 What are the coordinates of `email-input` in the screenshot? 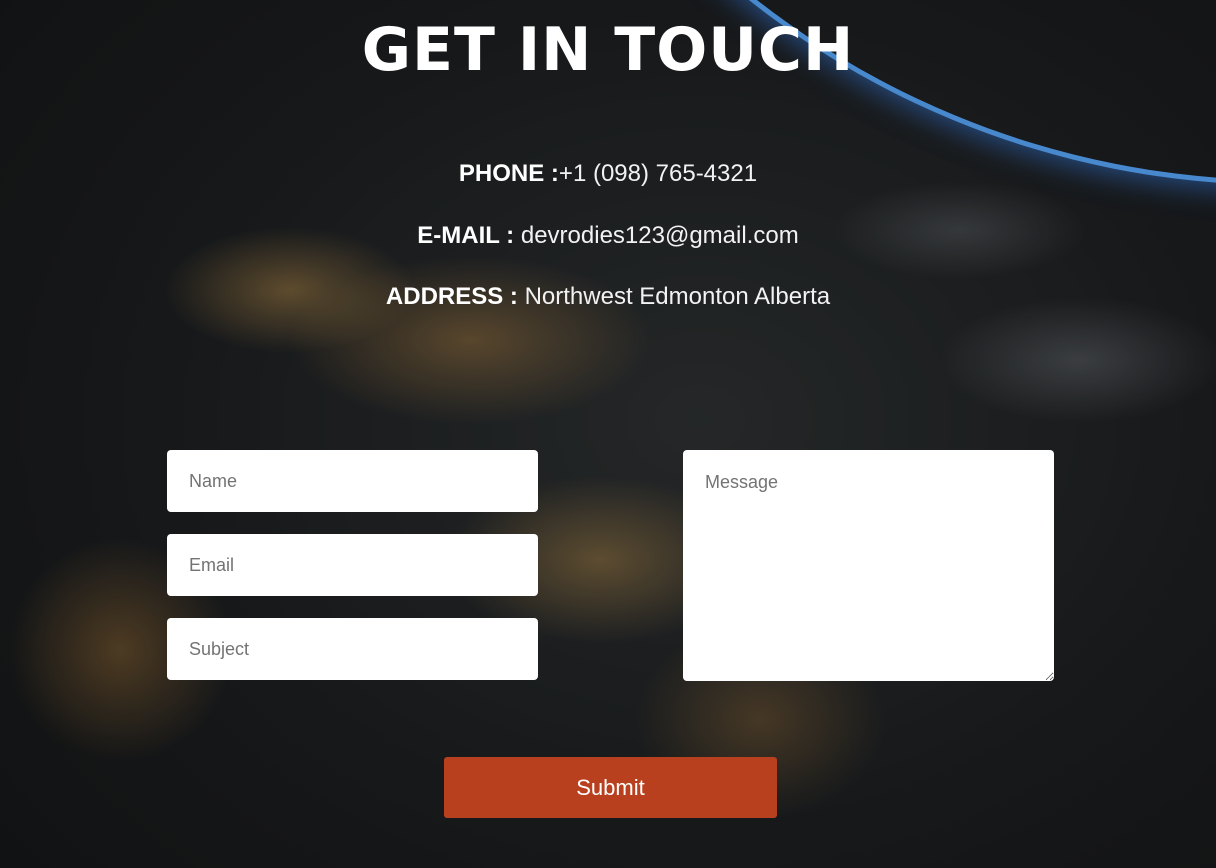 It's located at (352, 565).